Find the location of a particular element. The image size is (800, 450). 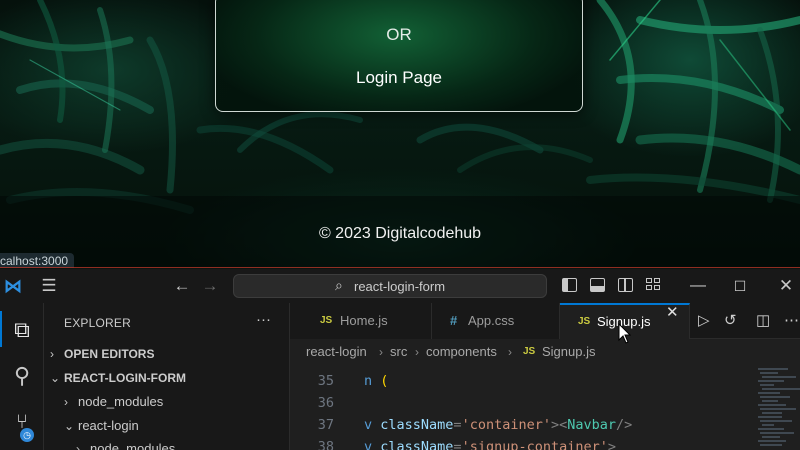

status-bar-url: calhost:3000 is located at coordinates (37, 260).